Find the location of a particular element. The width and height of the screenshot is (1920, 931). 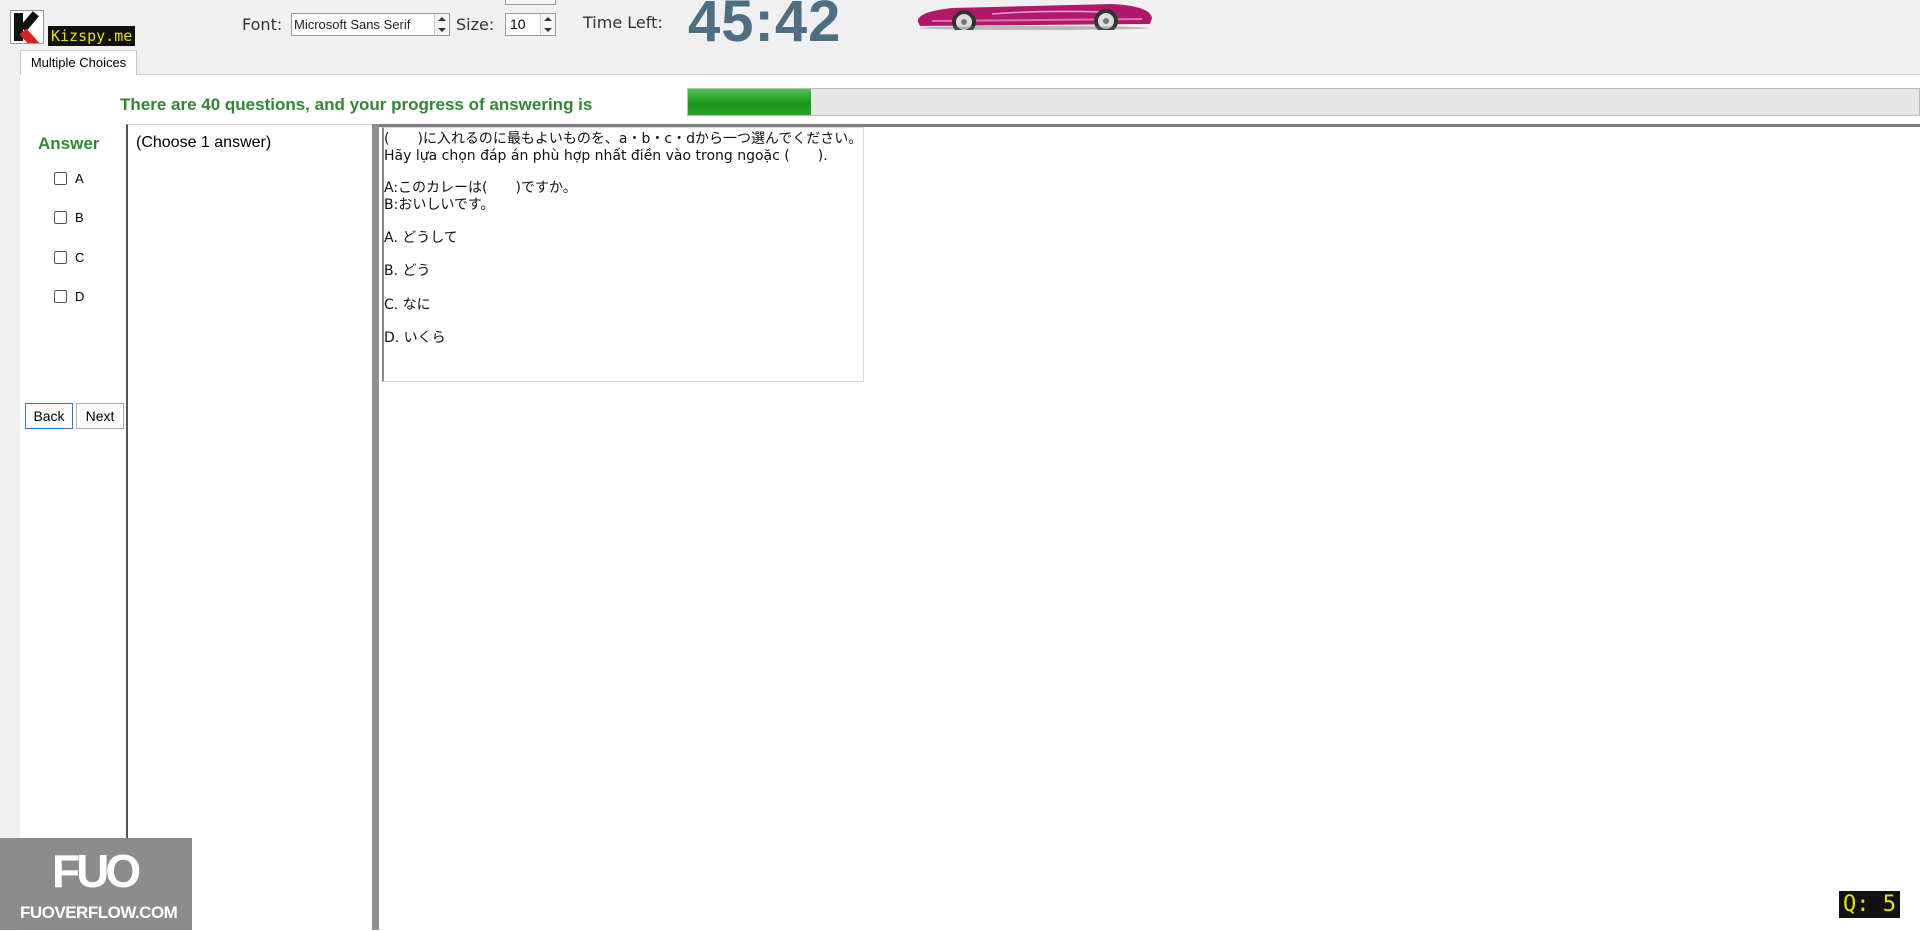

size-stepper: 10 is located at coordinates (530, 24).